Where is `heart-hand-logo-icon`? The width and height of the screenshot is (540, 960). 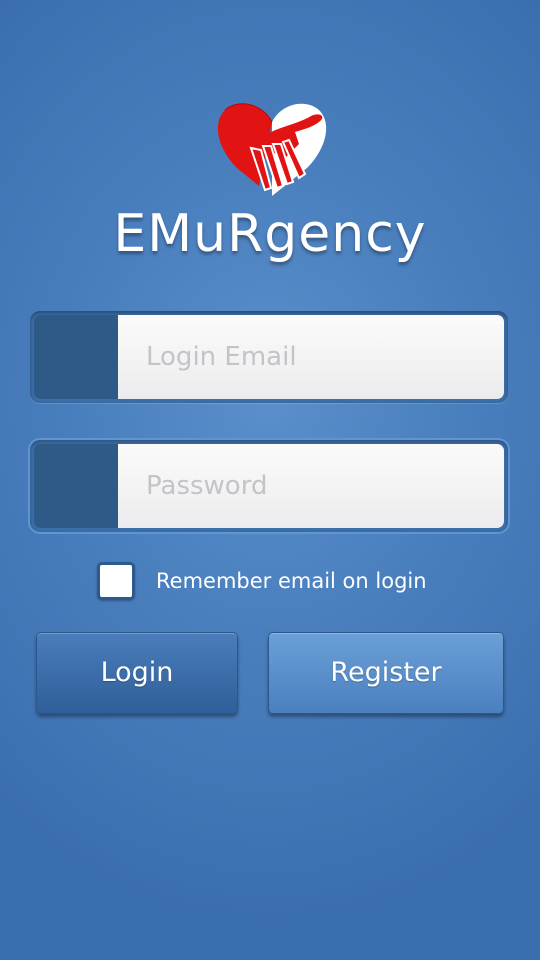 heart-hand-logo-icon is located at coordinates (272, 149).